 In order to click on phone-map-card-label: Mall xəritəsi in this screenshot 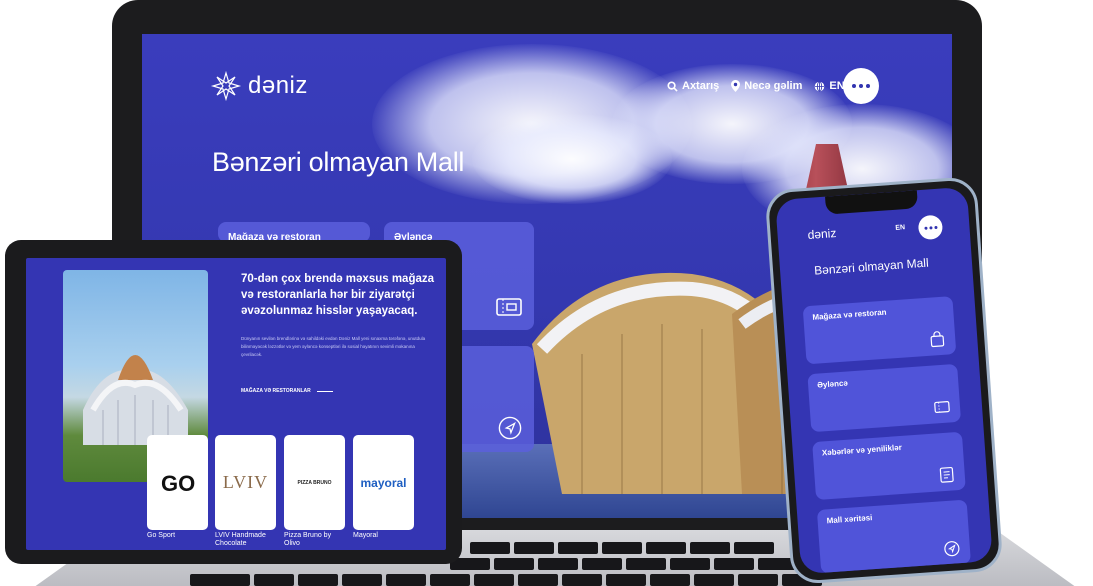, I will do `click(849, 519)`.